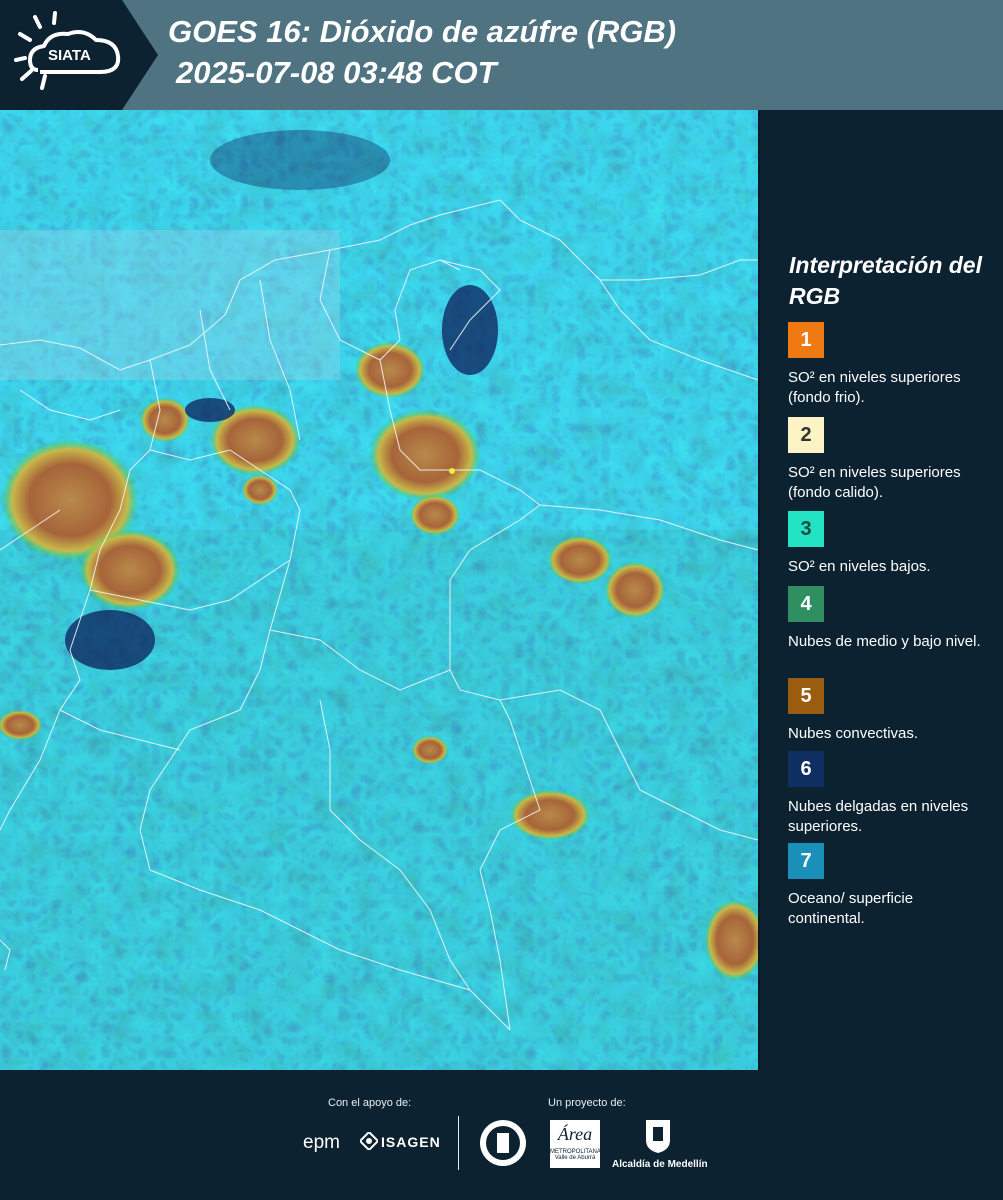 The width and height of the screenshot is (1003, 1200). I want to click on legend-item-5: 5 Nubes convectivas., so click(890, 711).